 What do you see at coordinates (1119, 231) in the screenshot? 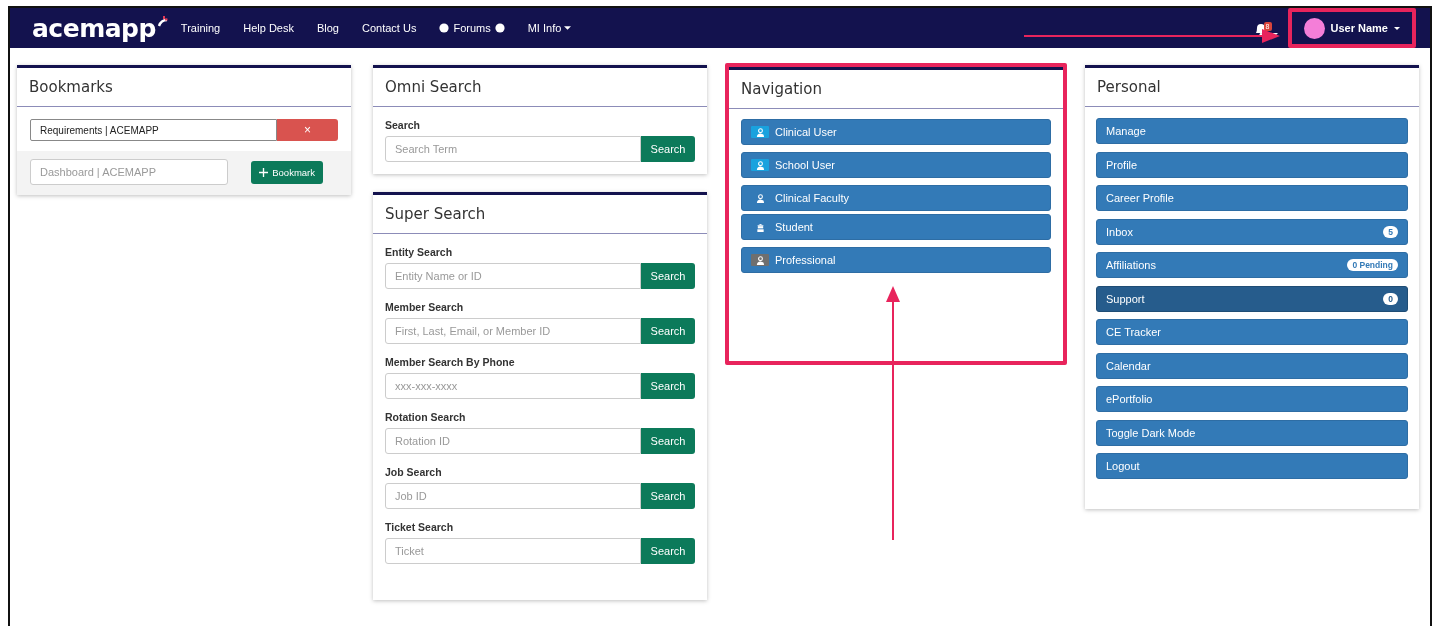
I see `menu-label: Inbox` at bounding box center [1119, 231].